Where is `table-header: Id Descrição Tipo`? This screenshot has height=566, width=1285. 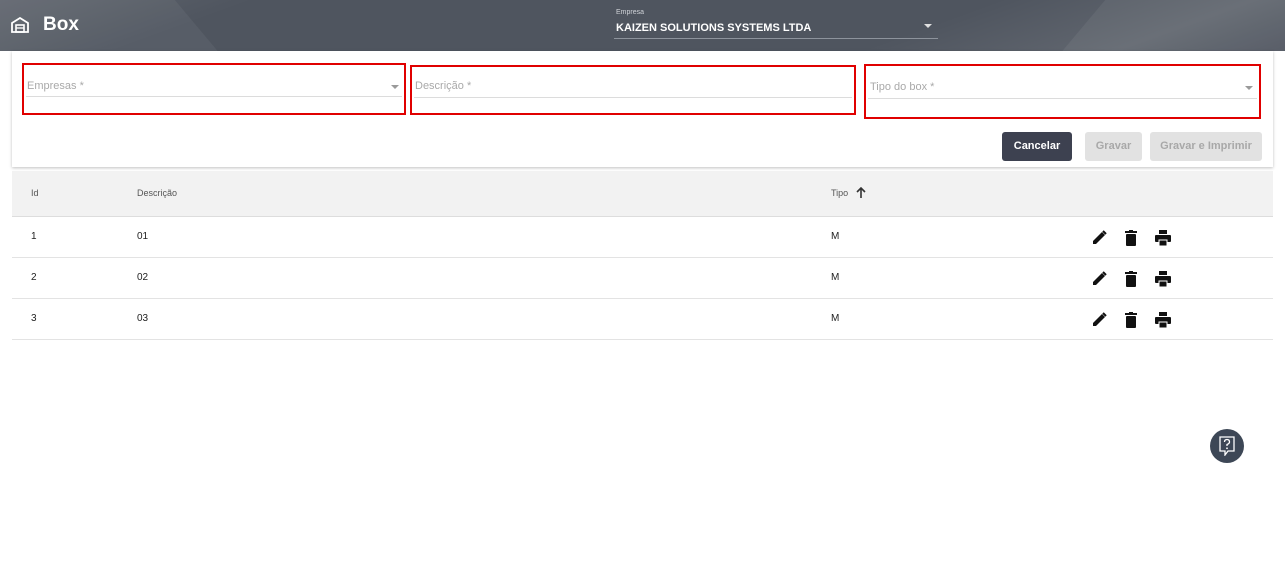
table-header: Id Descrição Tipo is located at coordinates (642, 194).